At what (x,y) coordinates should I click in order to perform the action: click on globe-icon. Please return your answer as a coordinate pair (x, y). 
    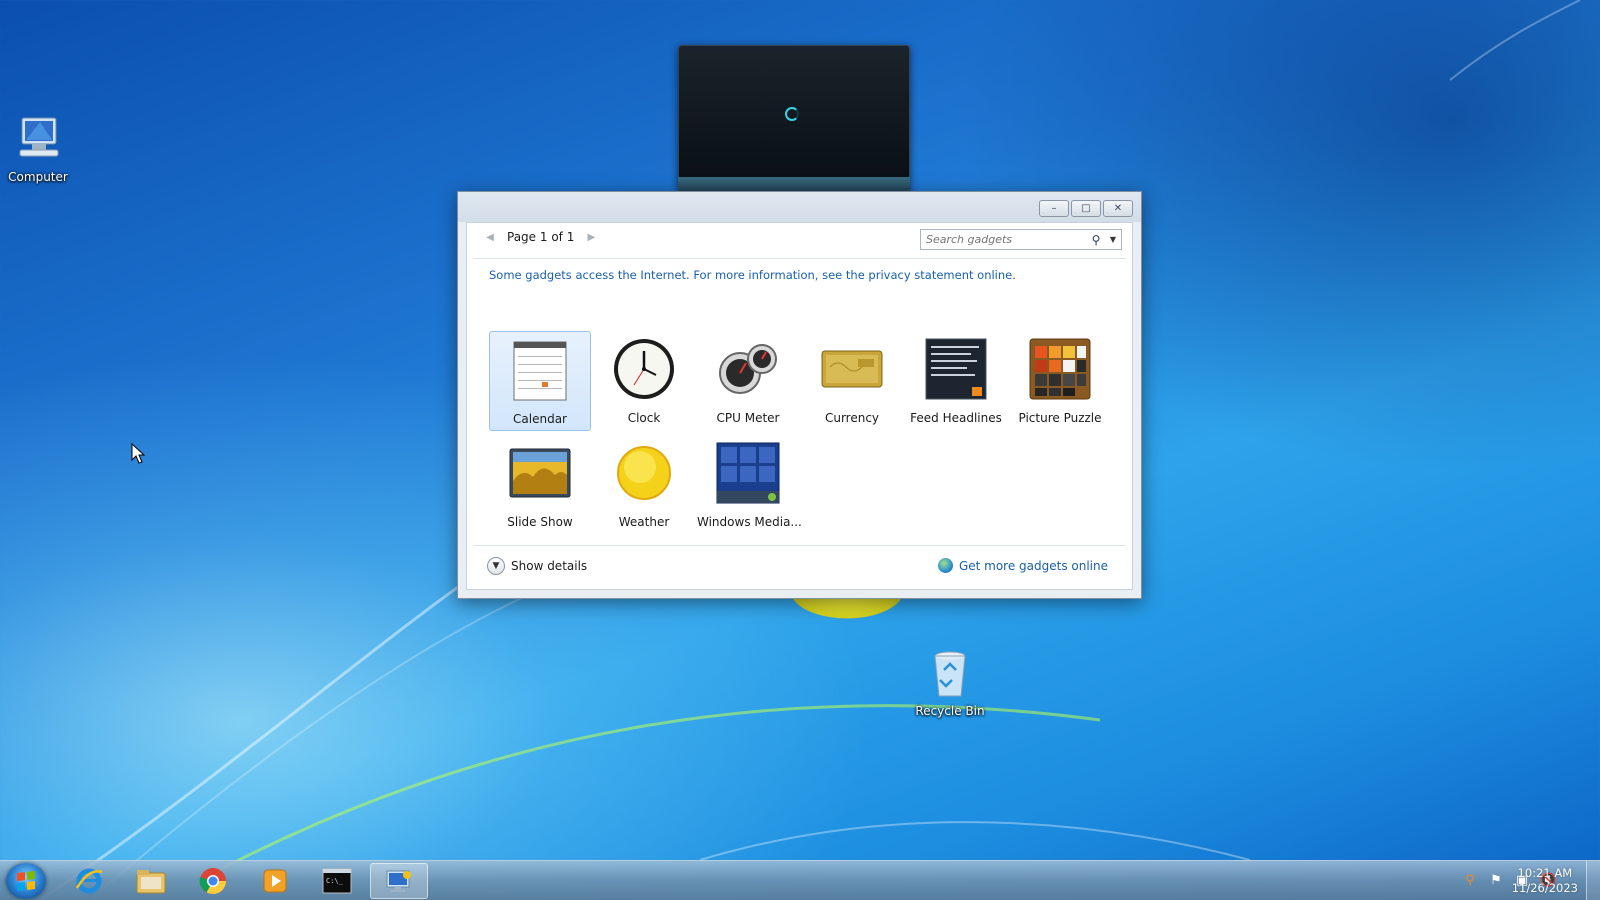
    Looking at the image, I should click on (945, 565).